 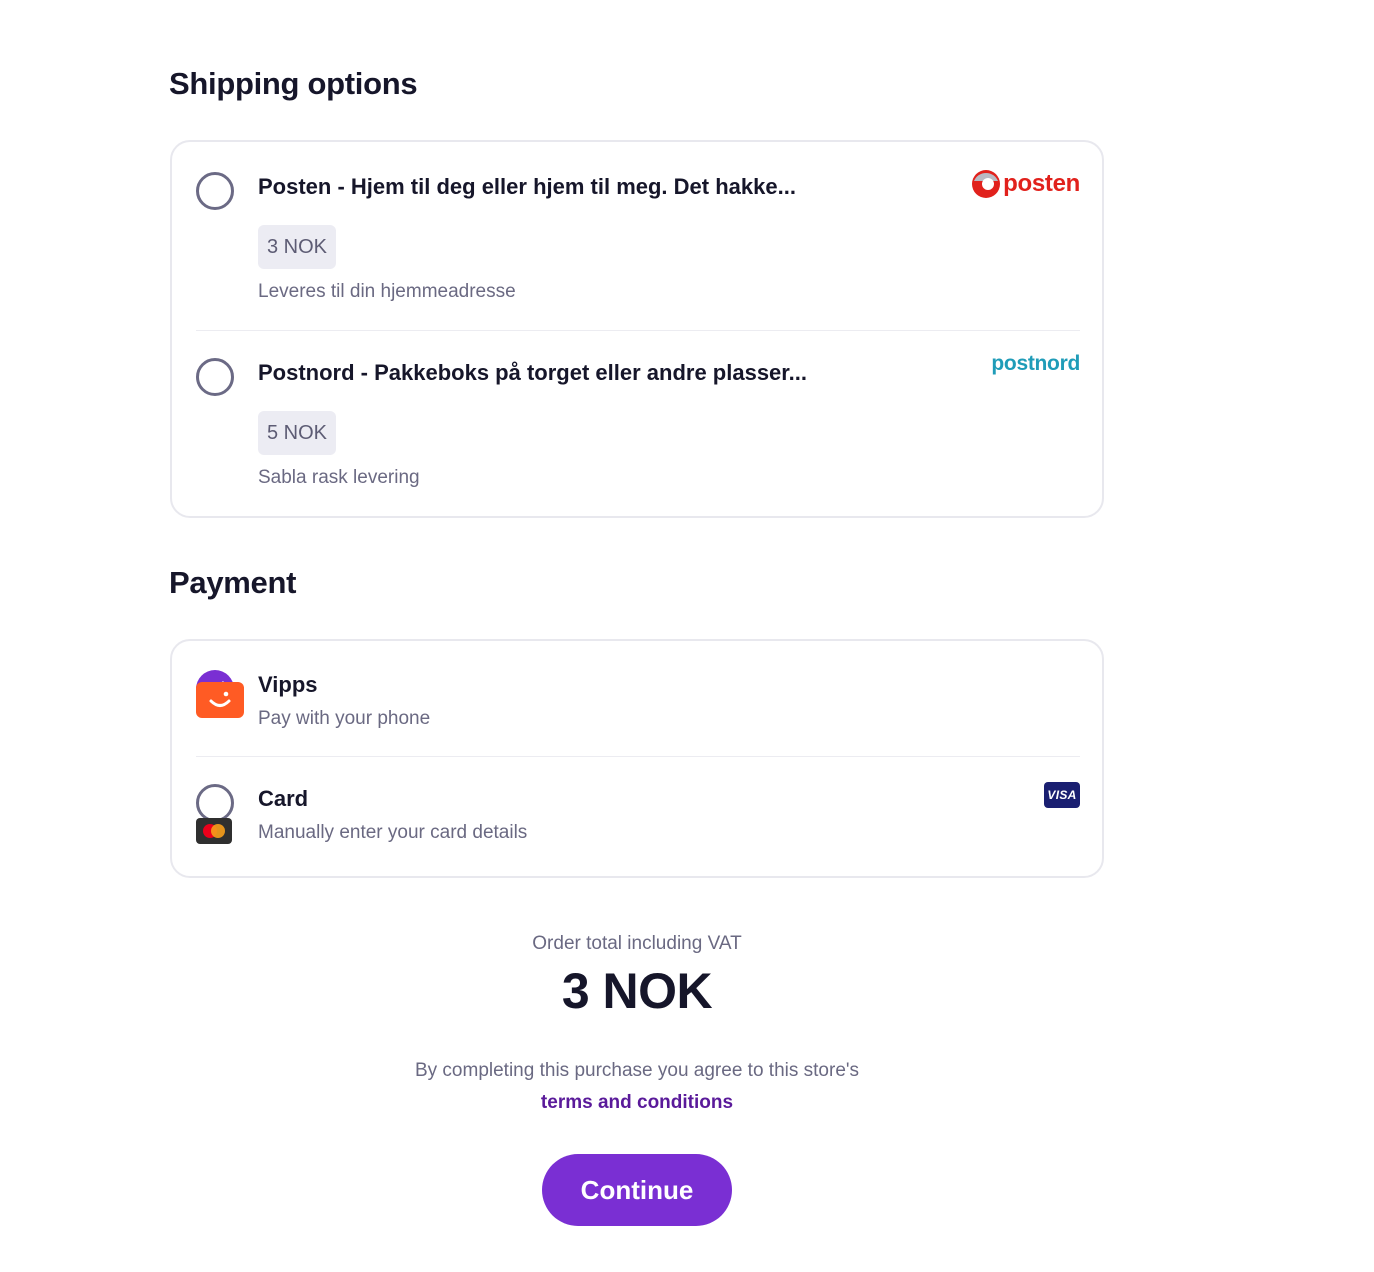 What do you see at coordinates (638, 710) in the screenshot?
I see `payment-option-vipps: Vipps Pay with your phone` at bounding box center [638, 710].